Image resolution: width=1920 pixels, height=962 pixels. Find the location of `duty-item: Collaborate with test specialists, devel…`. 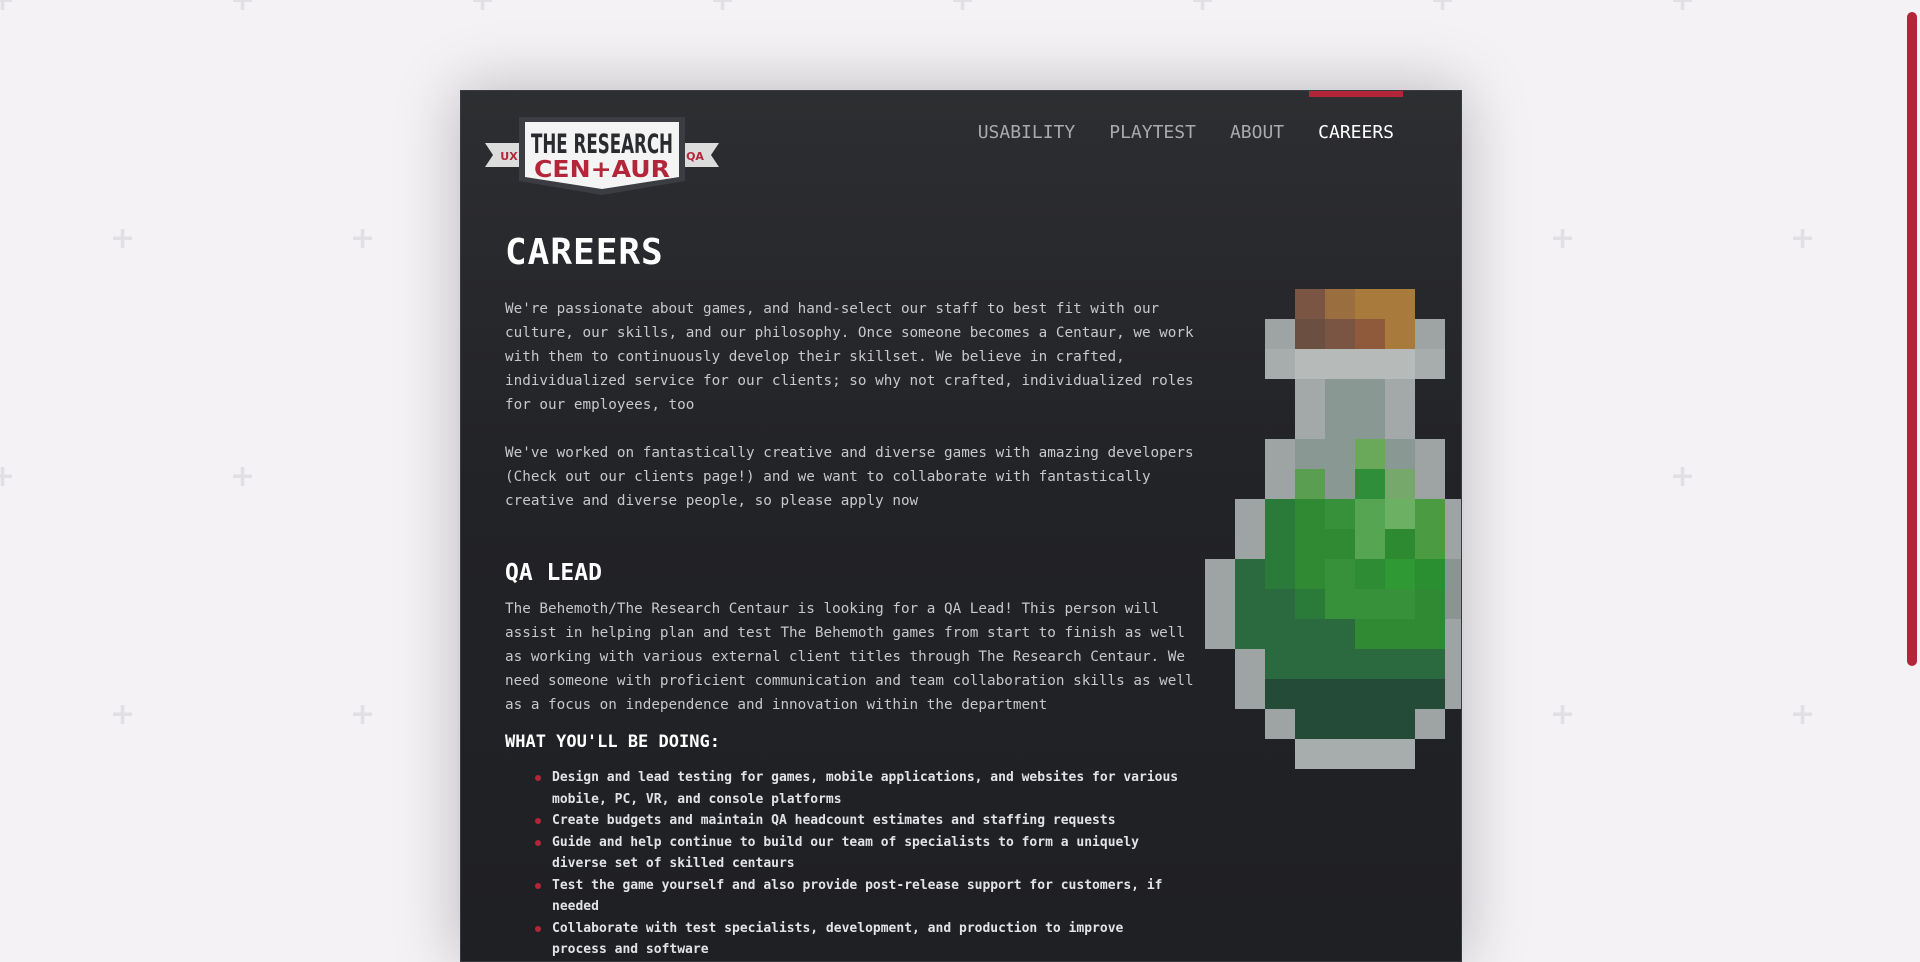

duty-item: Collaborate with test specialists, devel… is located at coordinates (845, 939).